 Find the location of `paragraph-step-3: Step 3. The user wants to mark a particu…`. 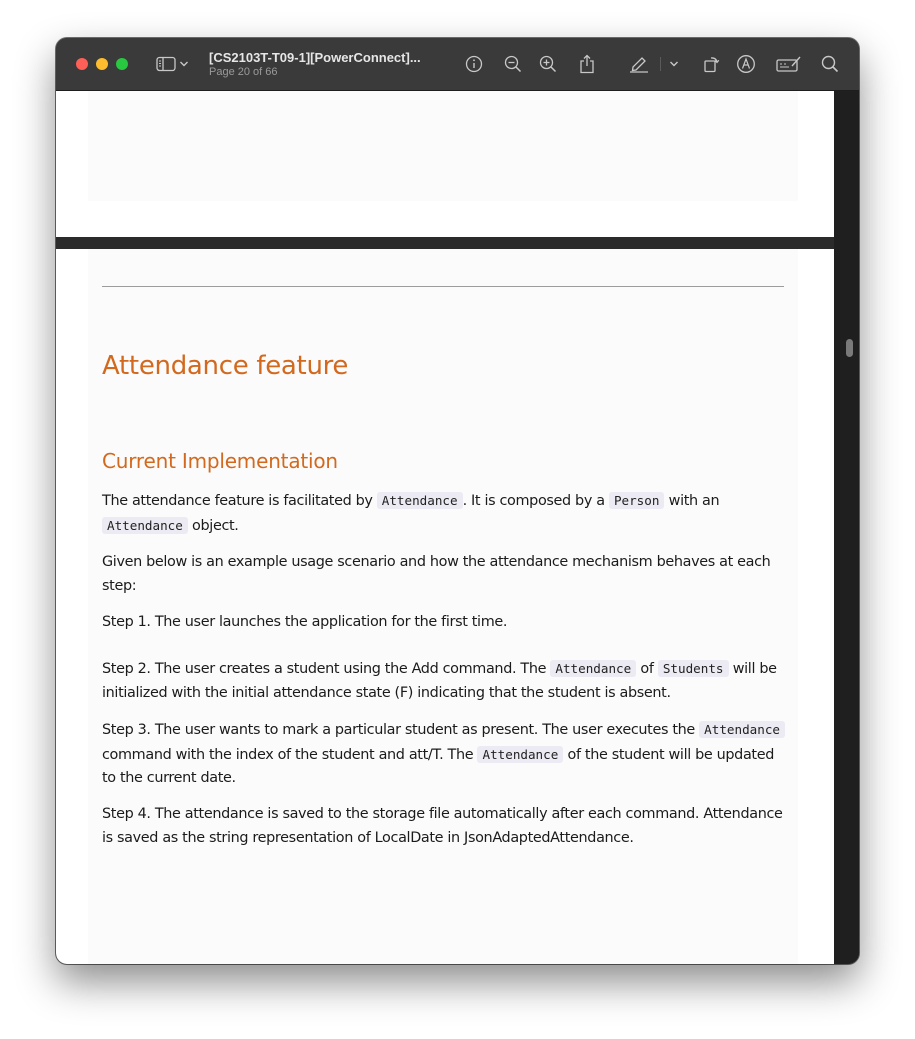

paragraph-step-3: Step 3. The user wants to mark a particu… is located at coordinates (444, 754).